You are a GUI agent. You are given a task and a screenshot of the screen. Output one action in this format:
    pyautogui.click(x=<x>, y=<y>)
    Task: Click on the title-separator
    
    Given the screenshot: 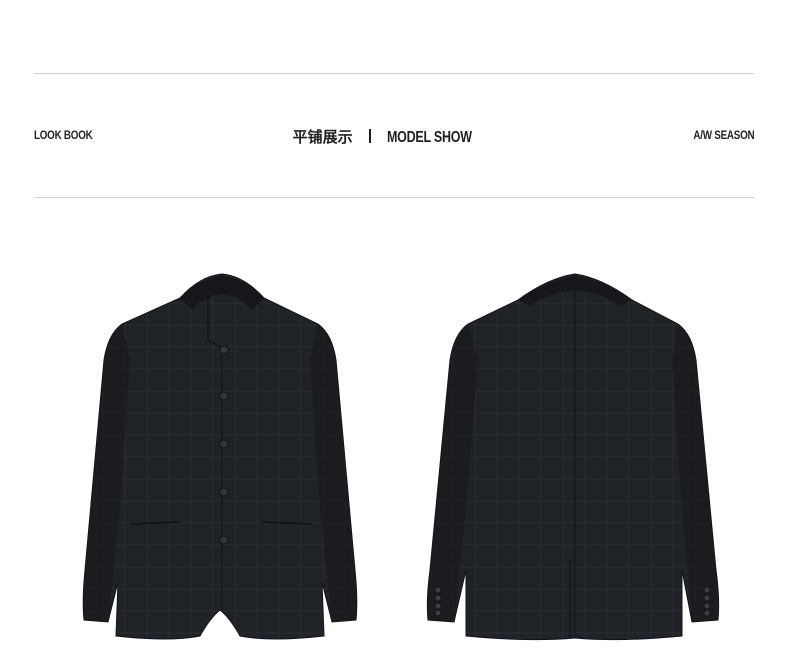 What is the action you would take?
    pyautogui.click(x=369, y=136)
    